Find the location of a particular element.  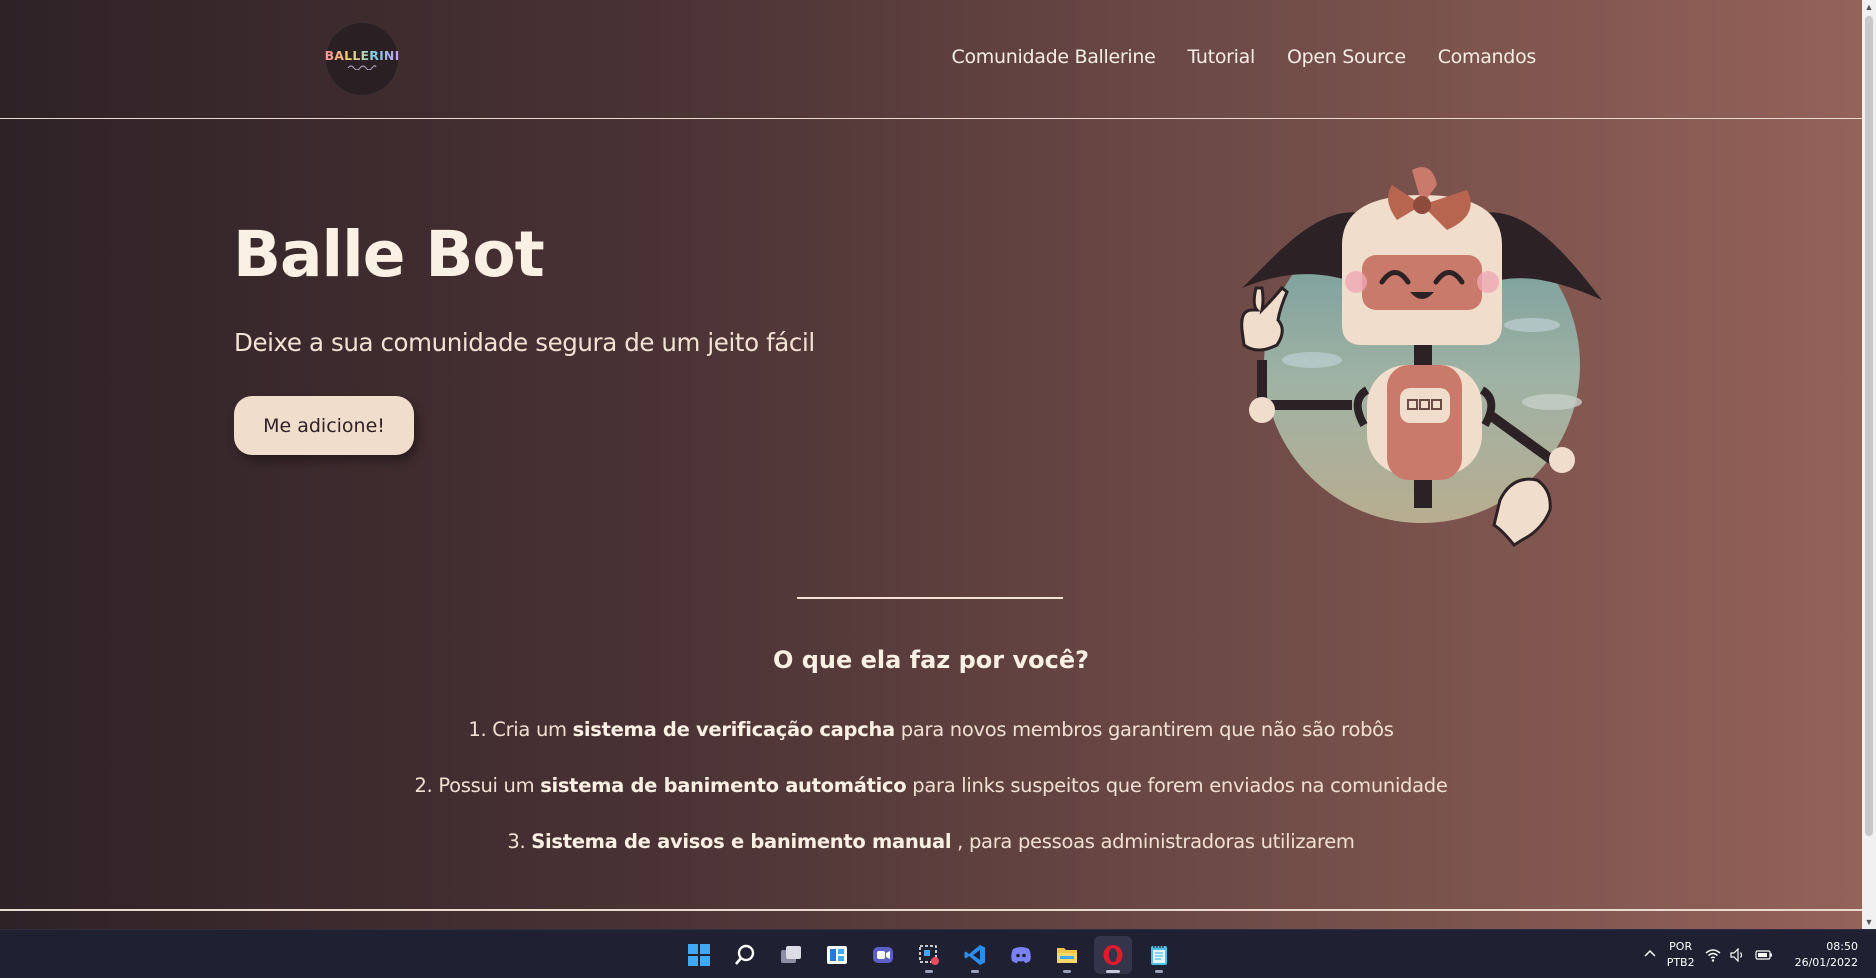

quick-settings is located at coordinates (1739, 954).